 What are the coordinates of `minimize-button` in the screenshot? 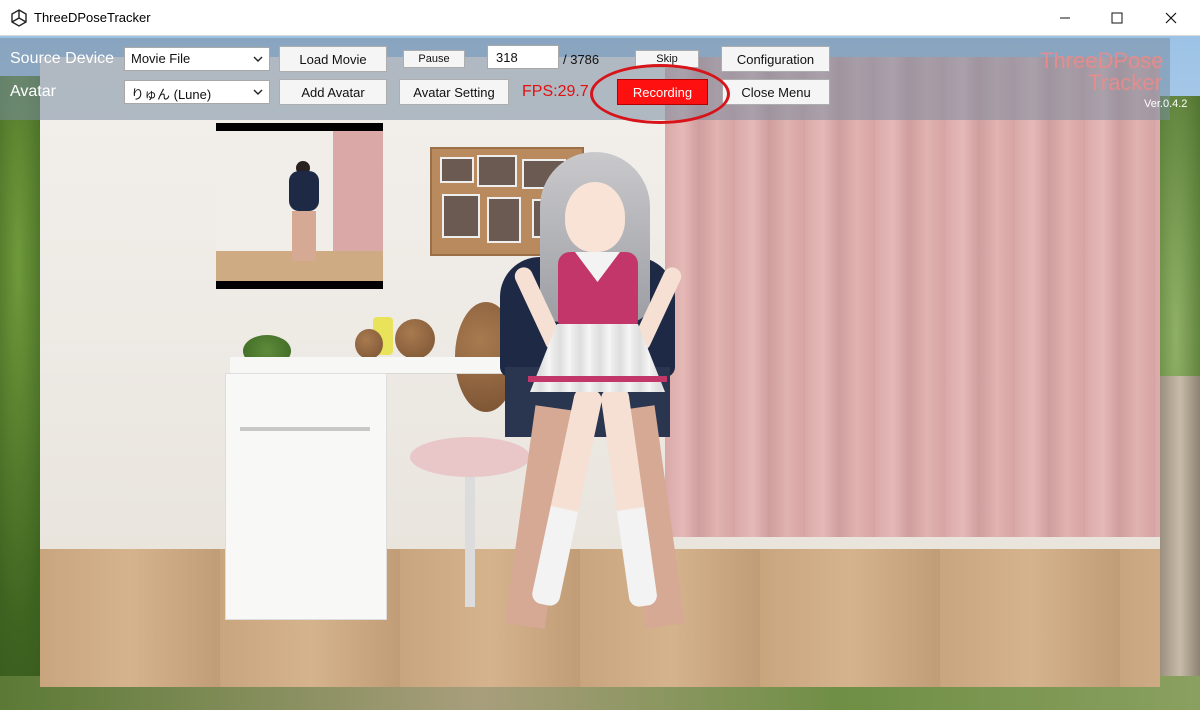 It's located at (1065, 18).